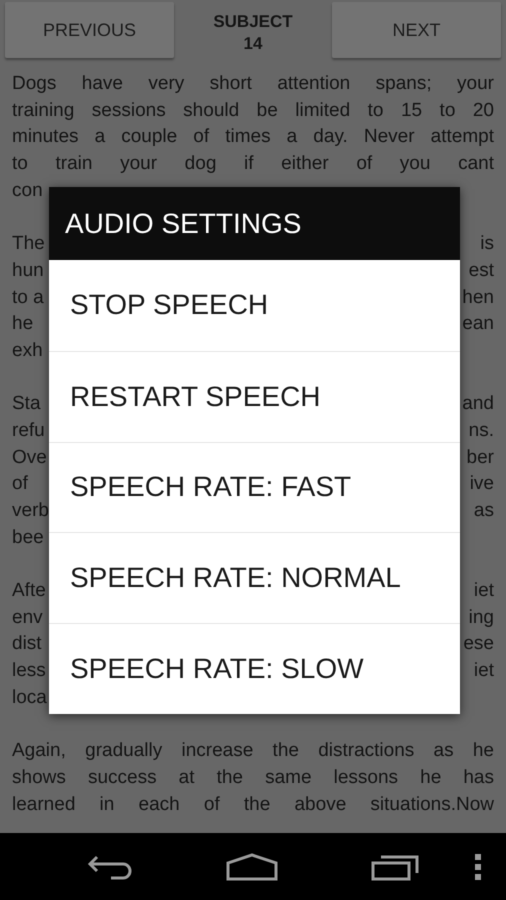 The width and height of the screenshot is (506, 900). Describe the element at coordinates (478, 644) in the screenshot. I see `body-text-fragment: ese` at that location.